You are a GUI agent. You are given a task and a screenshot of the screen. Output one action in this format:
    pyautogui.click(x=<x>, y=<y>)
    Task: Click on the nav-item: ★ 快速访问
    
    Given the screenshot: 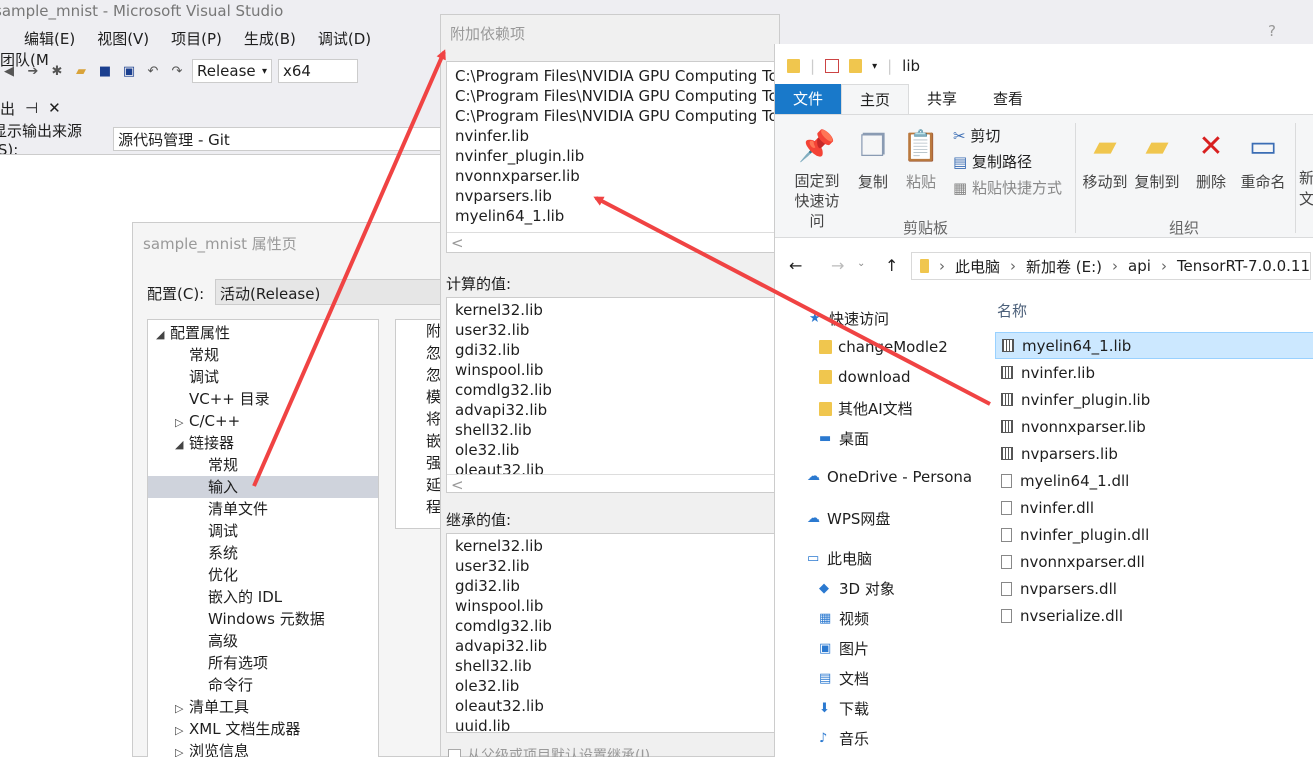 What is the action you would take?
    pyautogui.click(x=849, y=318)
    